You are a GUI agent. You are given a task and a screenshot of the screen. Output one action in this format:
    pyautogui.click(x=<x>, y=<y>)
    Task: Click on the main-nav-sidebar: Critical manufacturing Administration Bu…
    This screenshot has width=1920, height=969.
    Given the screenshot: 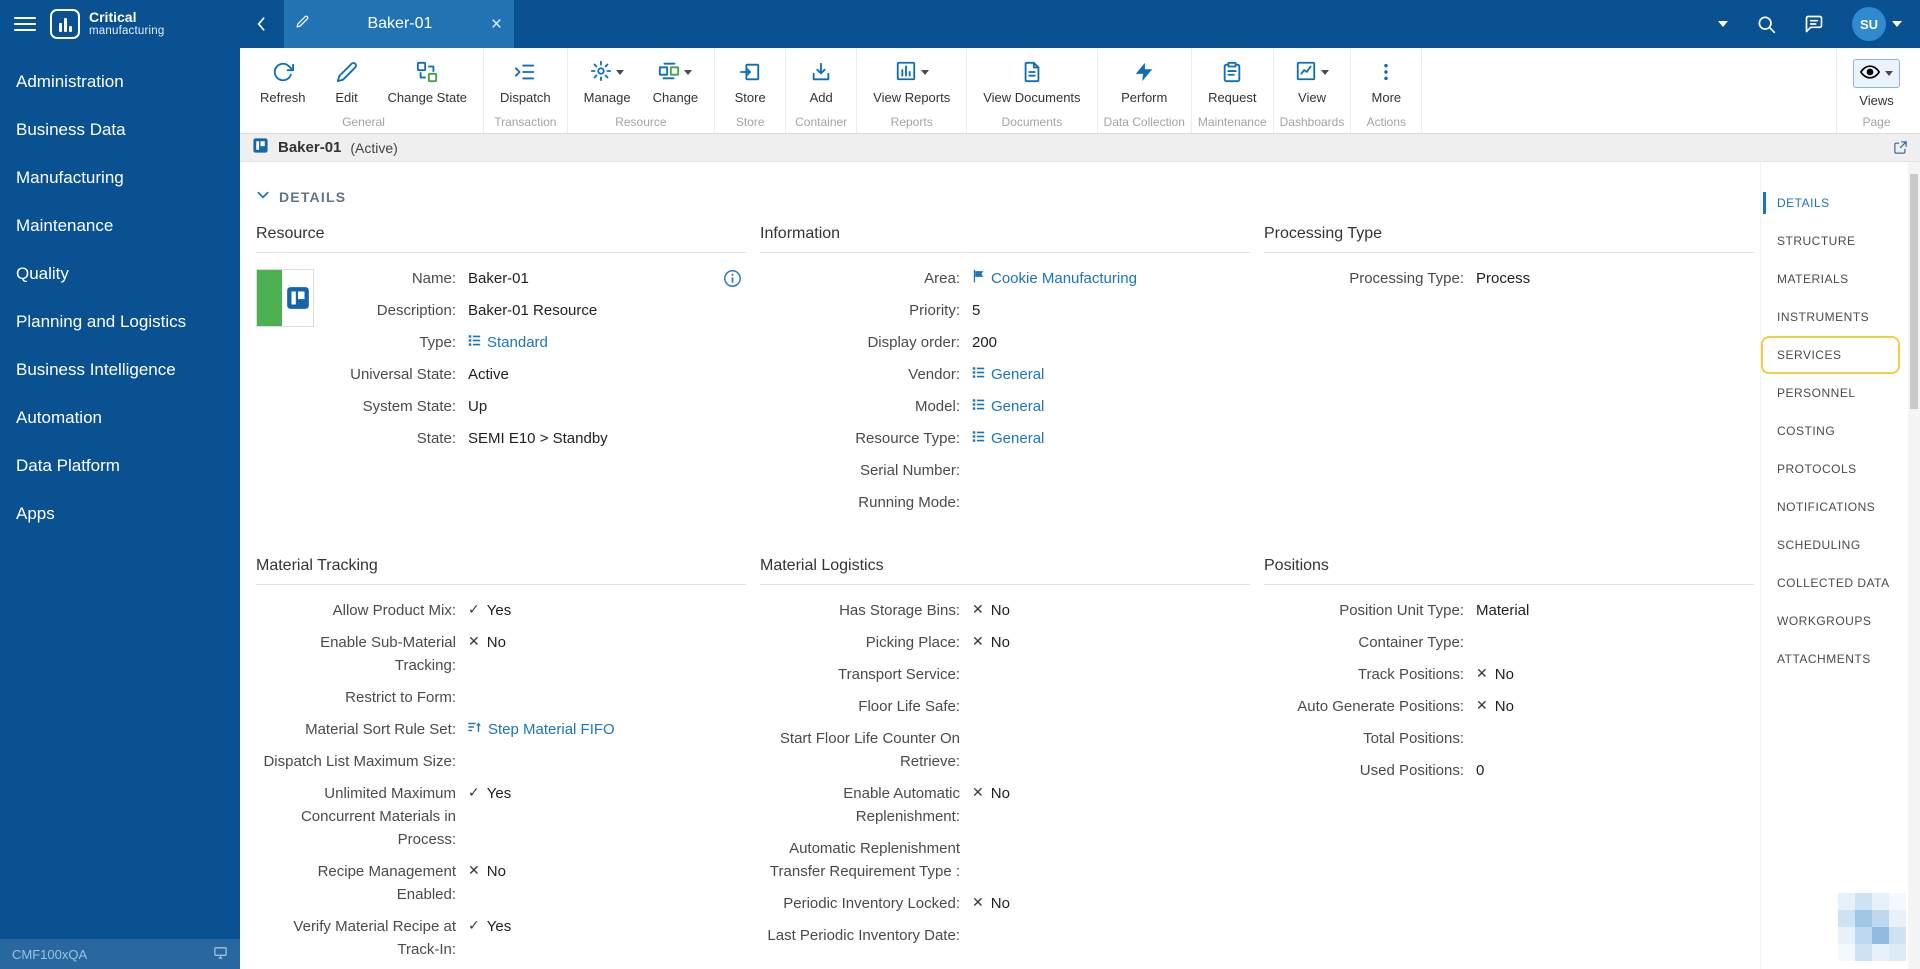 What is the action you would take?
    pyautogui.click(x=120, y=484)
    